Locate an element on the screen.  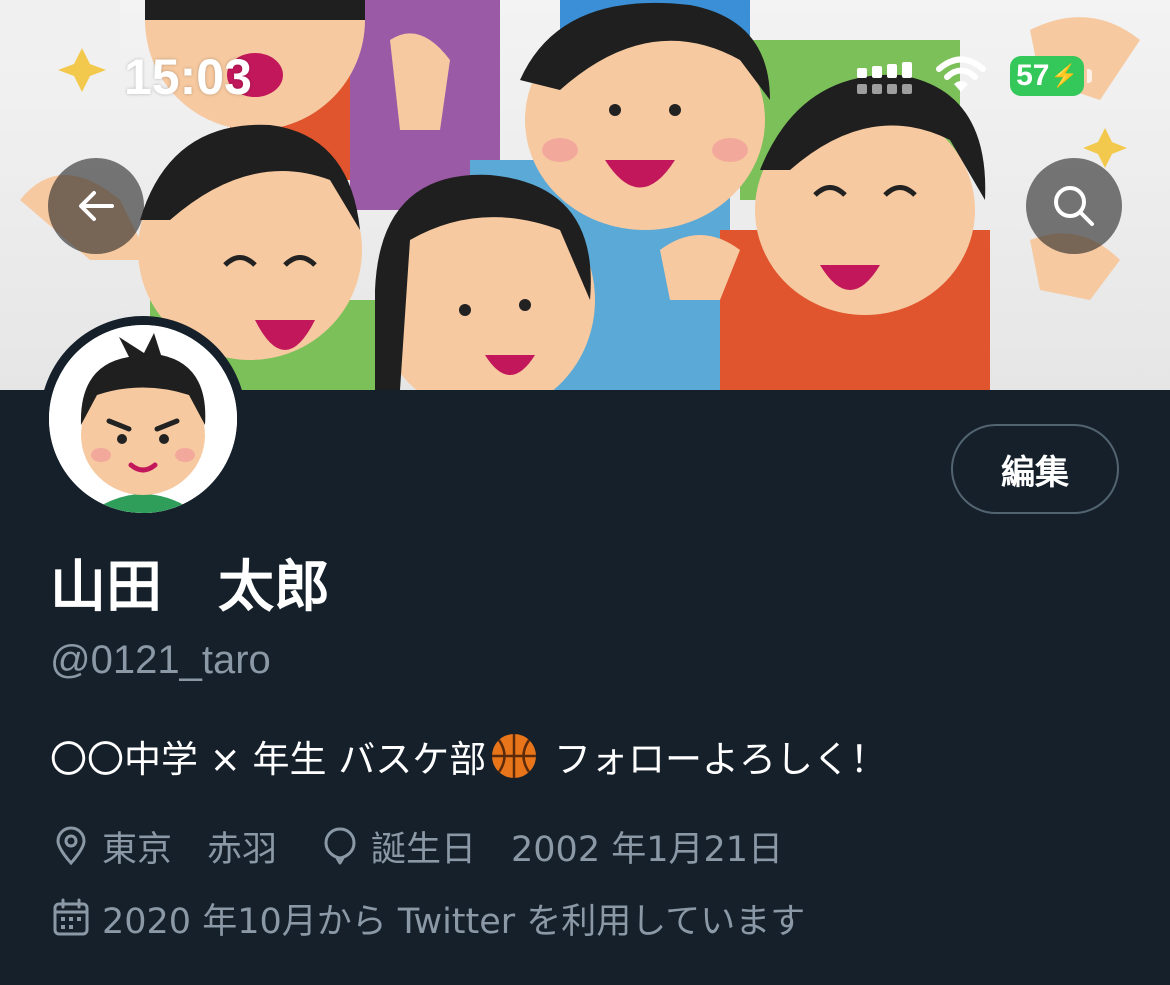
bio-text: 〇〇中学 × 年生 バスケ部 is located at coordinates (268, 759).